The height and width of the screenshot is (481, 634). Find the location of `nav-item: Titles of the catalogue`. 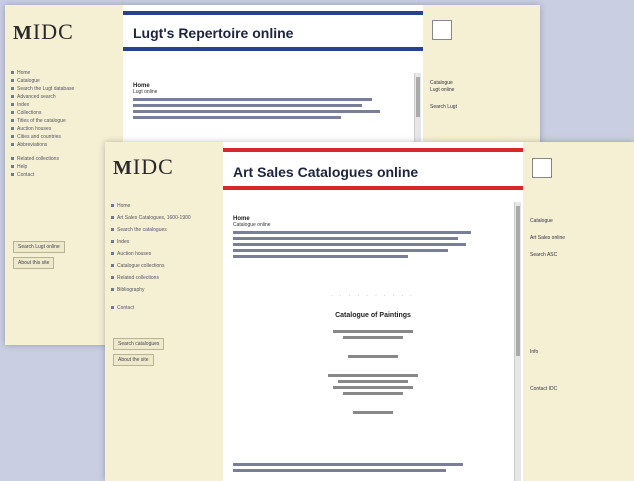

nav-item: Titles of the catalogue is located at coordinates (61, 121).